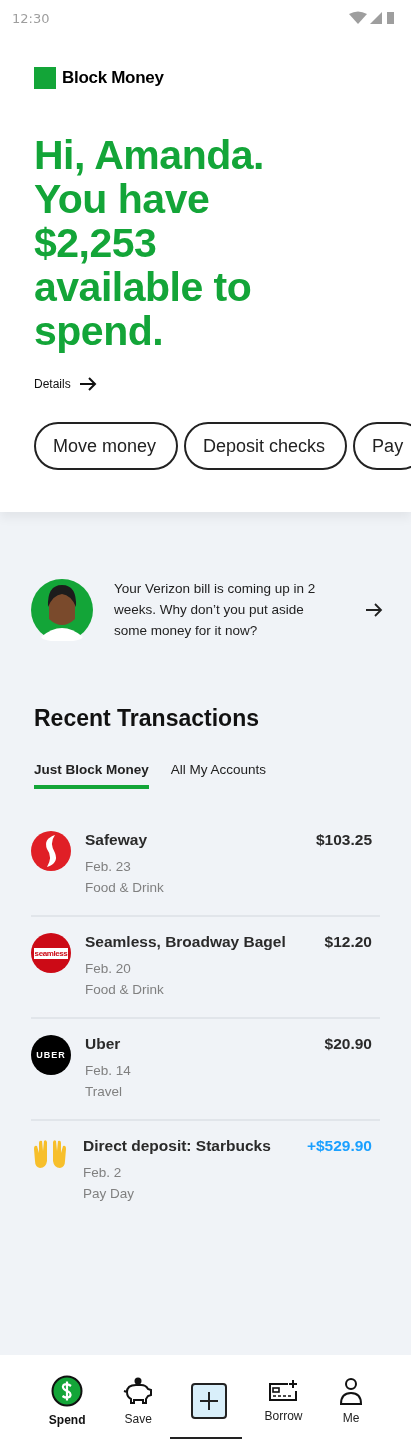 This screenshot has width=411, height=1455. I want to click on raised-hands-icon, so click(50, 1153).